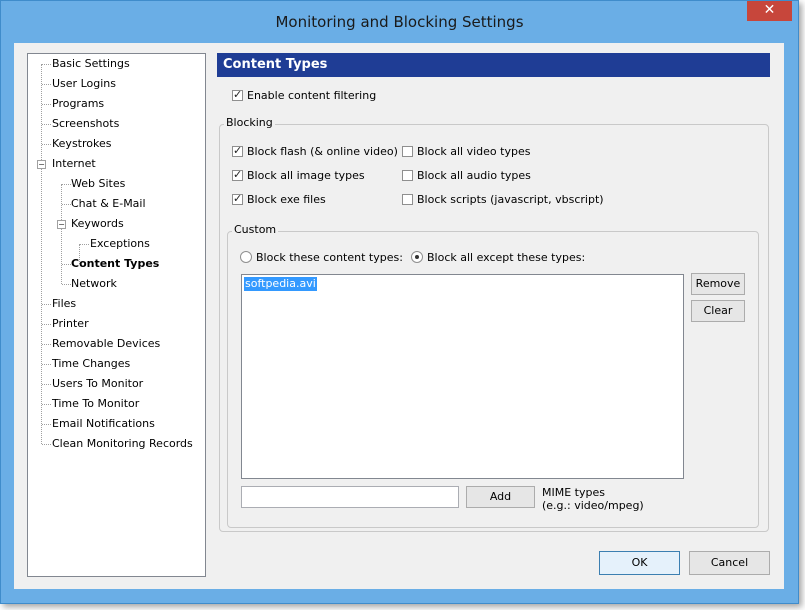 Image resolution: width=805 pixels, height=610 pixels. Describe the element at coordinates (106, 344) in the screenshot. I see `tree-item-removable-devices: Removable Devices` at that location.